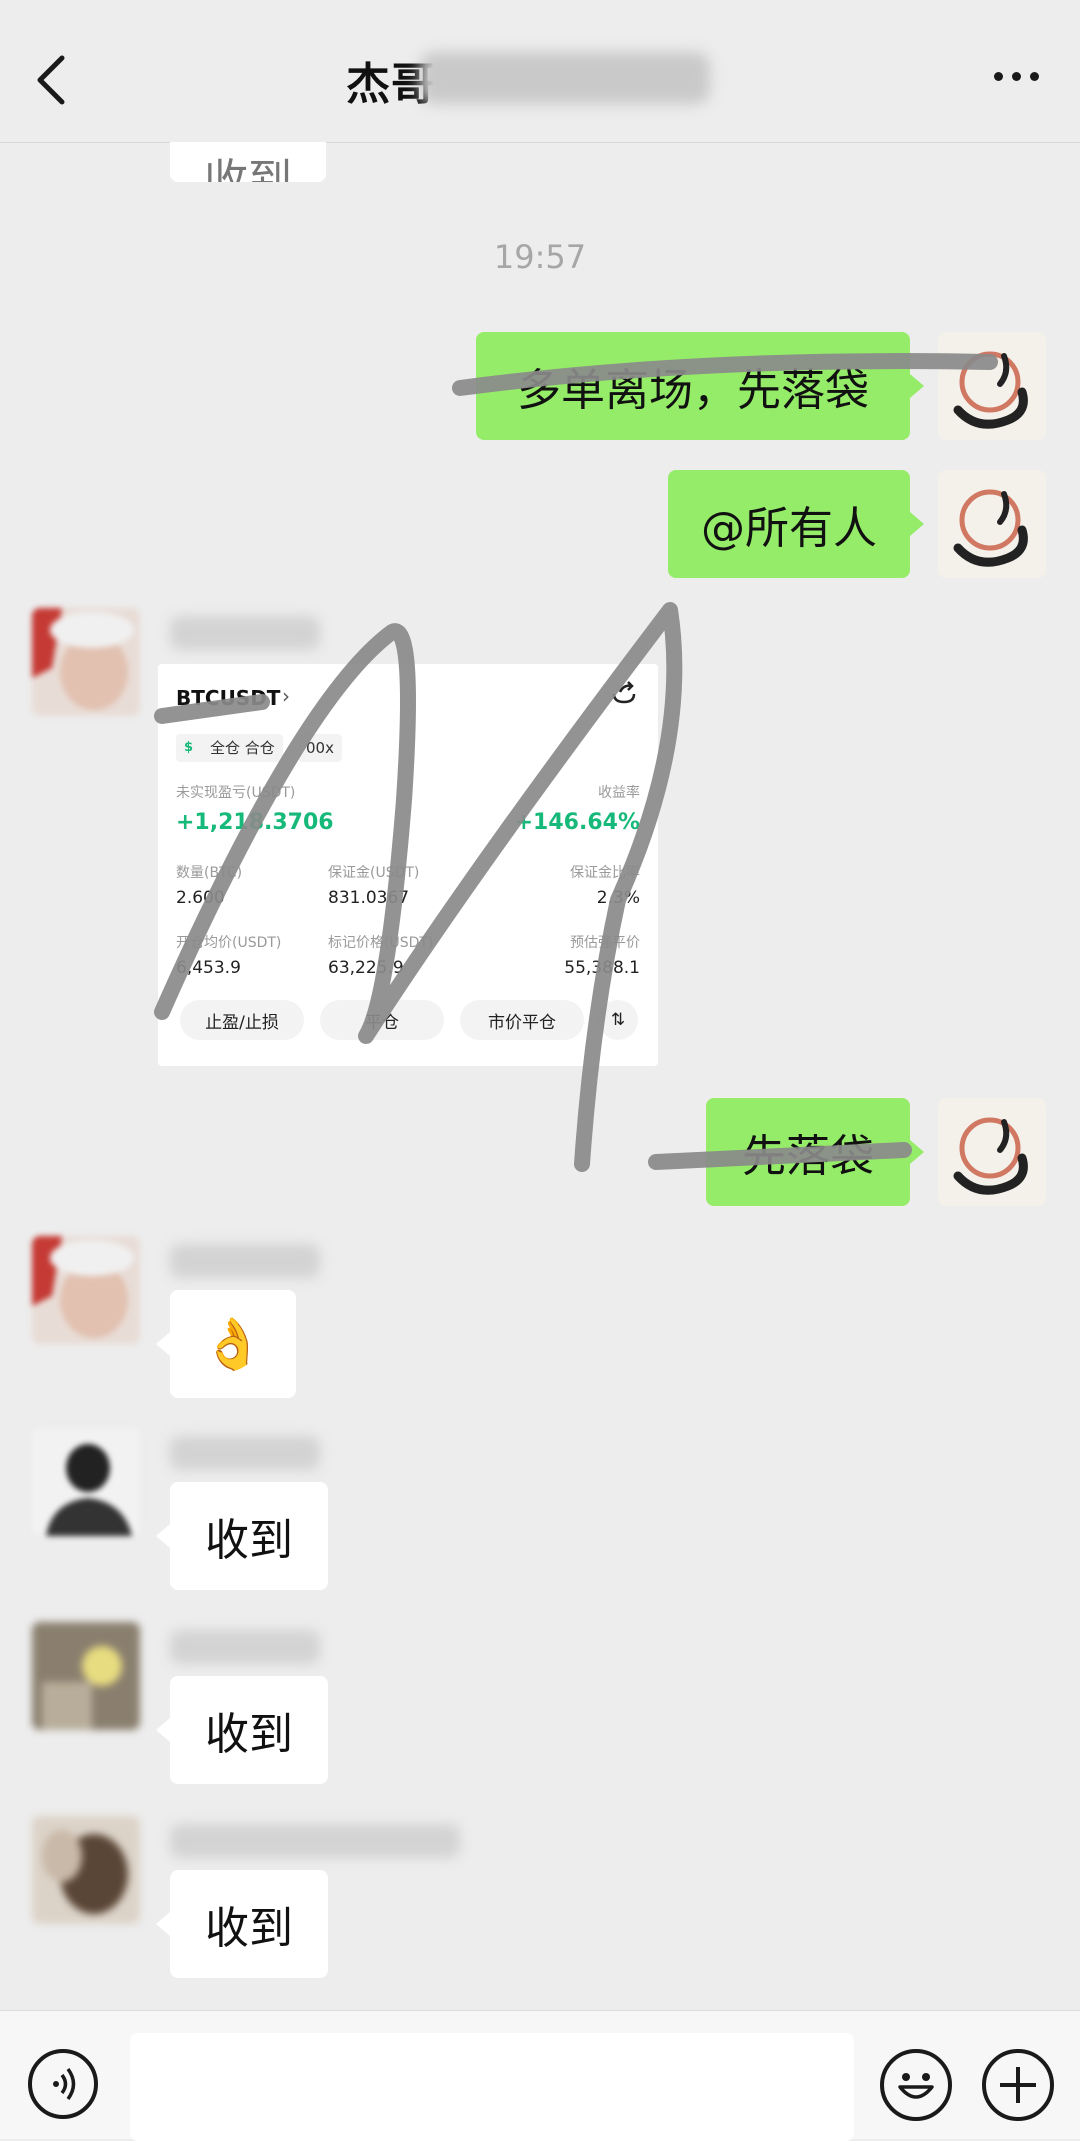 The width and height of the screenshot is (1080, 2141). What do you see at coordinates (286, 696) in the screenshot?
I see `chevron-right-icon: ›` at bounding box center [286, 696].